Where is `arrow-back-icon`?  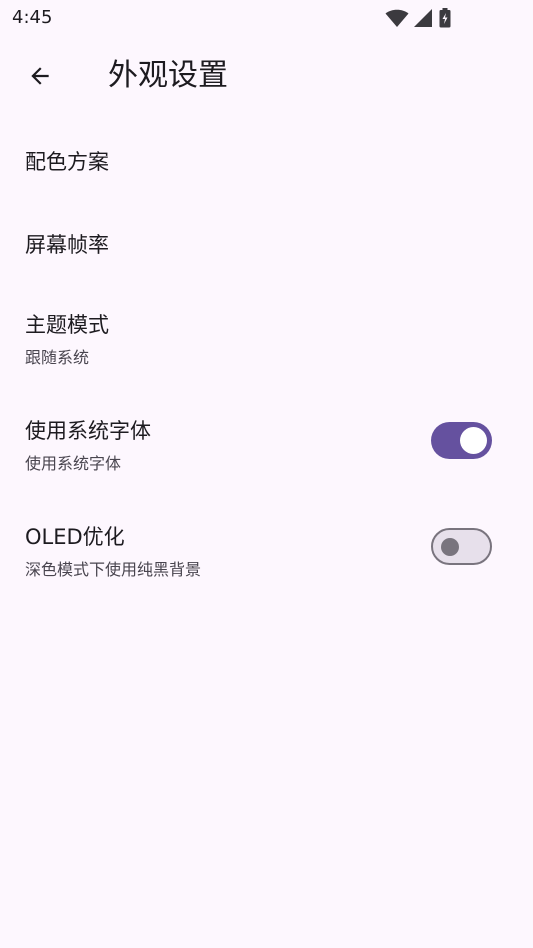
arrow-back-icon is located at coordinates (40, 76).